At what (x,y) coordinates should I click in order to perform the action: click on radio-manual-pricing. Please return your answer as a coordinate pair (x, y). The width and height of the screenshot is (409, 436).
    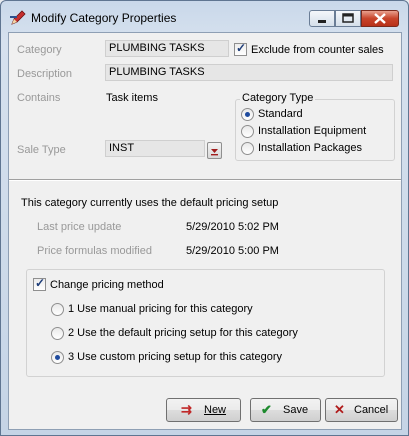
    Looking at the image, I should click on (57, 309).